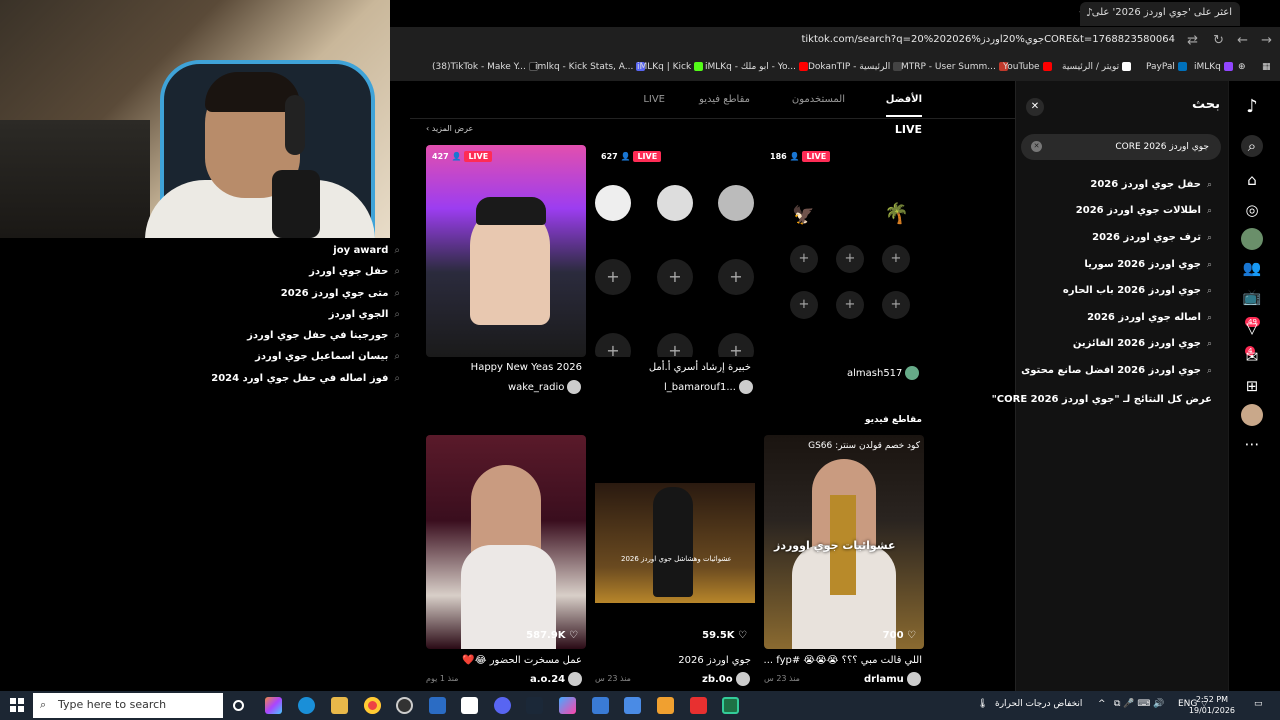 This screenshot has height=720, width=1280. Describe the element at coordinates (1258, 704) in the screenshot. I see `notification-icon: ▭` at that location.